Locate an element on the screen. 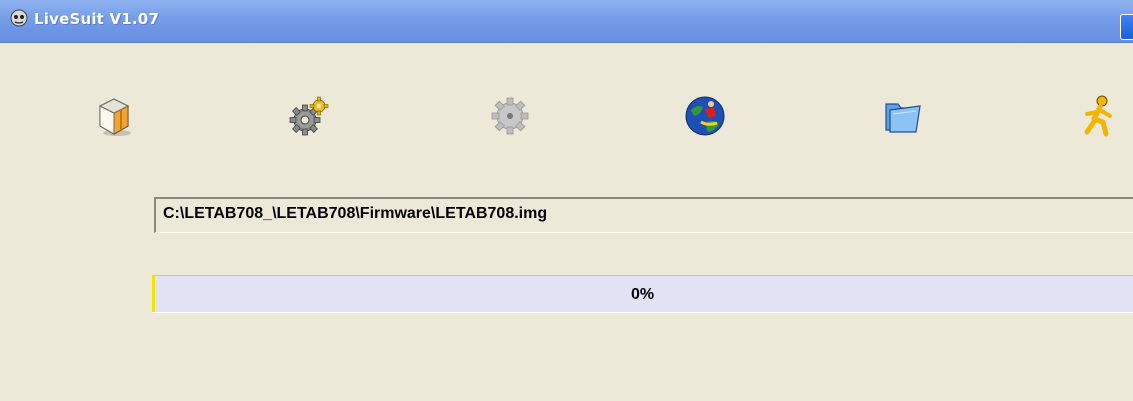 This screenshot has height=401, width=1133. globe-web-icon is located at coordinates (705, 116).